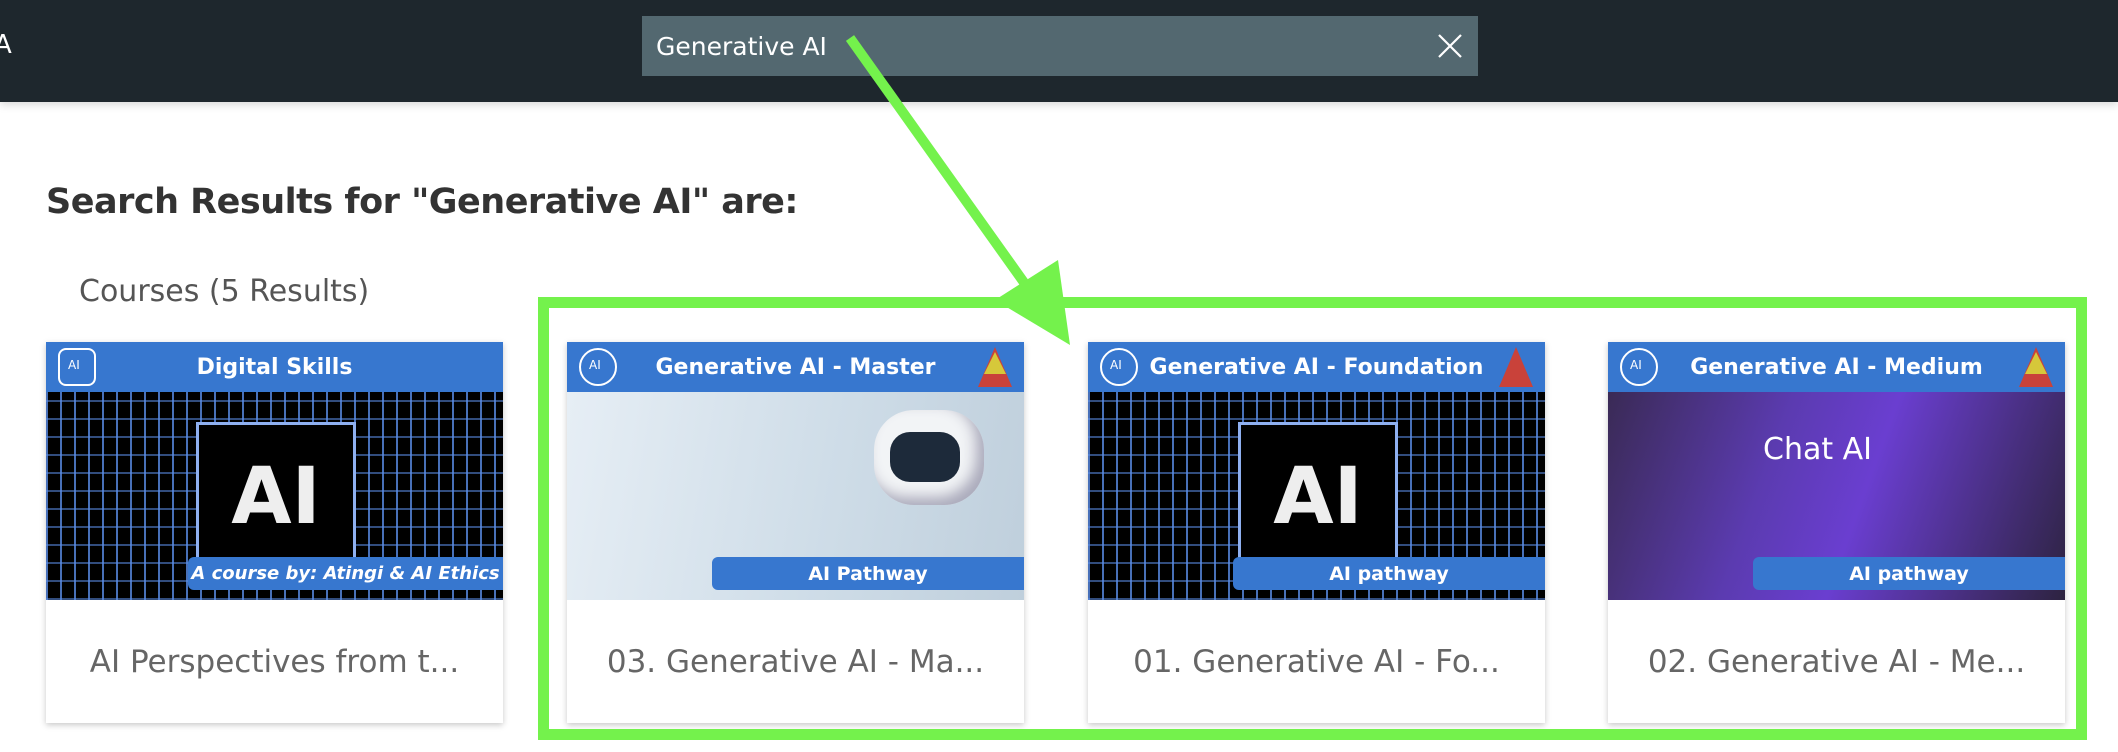 Image resolution: width=2118 pixels, height=752 pixels. What do you see at coordinates (345, 573) in the screenshot?
I see `course-badge: A course by: Atingi & AI Ethics` at bounding box center [345, 573].